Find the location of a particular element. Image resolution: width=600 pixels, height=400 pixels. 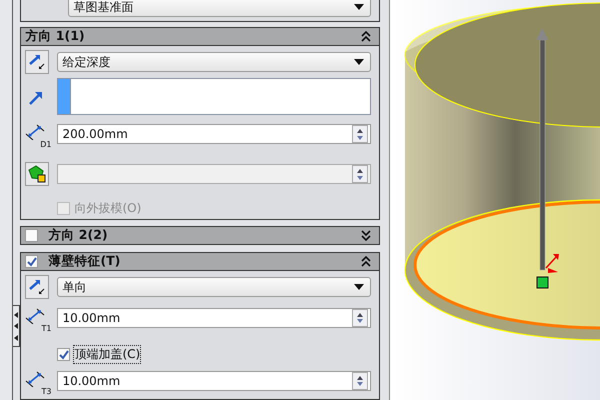

draft-icon is located at coordinates (37, 174).